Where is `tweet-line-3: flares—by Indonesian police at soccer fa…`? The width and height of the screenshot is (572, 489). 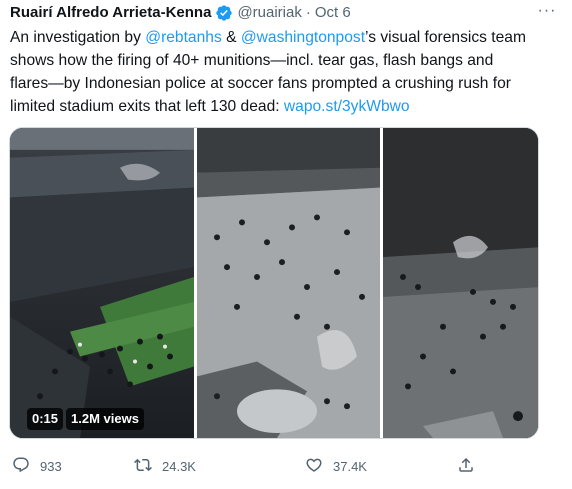
tweet-line-3: flares—by Indonesian police at soccer fa… is located at coordinates (260, 83).